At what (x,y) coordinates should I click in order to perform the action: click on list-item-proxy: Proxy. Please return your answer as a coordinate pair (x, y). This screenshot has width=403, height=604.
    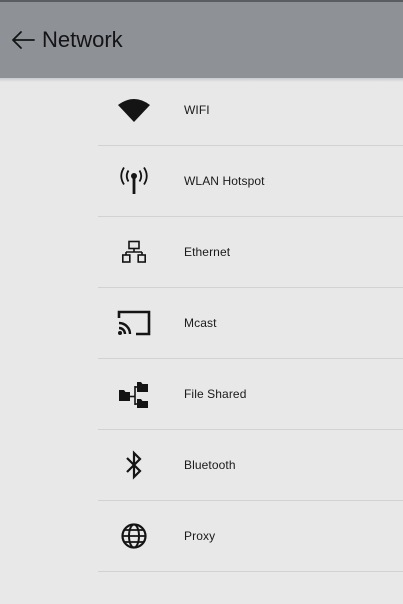
    Looking at the image, I should click on (250, 536).